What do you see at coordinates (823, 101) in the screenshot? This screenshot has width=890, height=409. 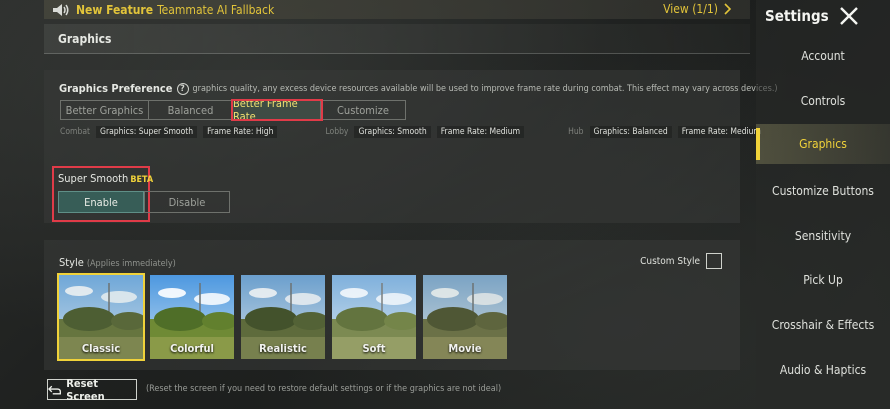 I see `sidebar-item-controls: Controls` at bounding box center [823, 101].